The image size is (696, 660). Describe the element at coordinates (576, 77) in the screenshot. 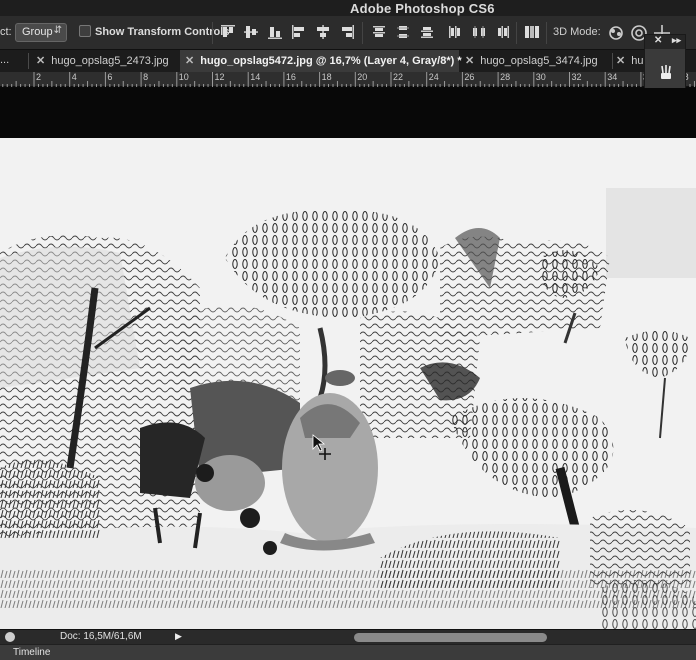

I see `ruler-number: 32` at that location.